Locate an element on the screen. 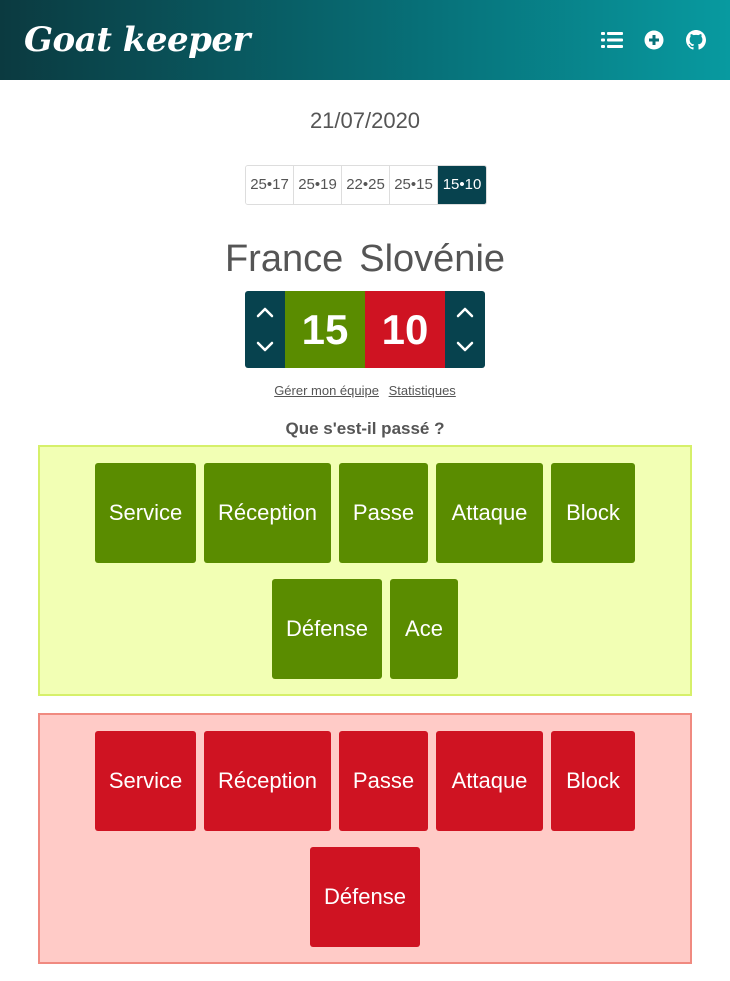 The height and width of the screenshot is (981, 730). home-score-controls is located at coordinates (265, 329).